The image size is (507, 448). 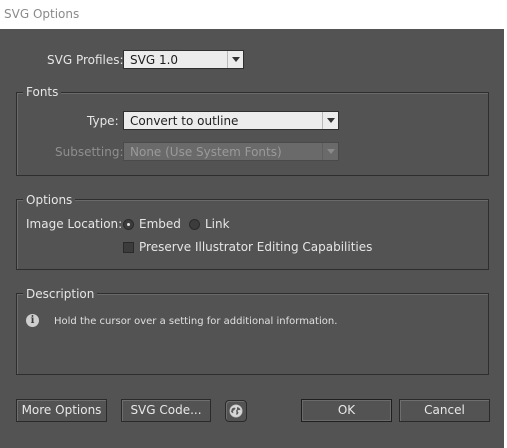 What do you see at coordinates (49, 200) in the screenshot?
I see `options-group-title: Options` at bounding box center [49, 200].